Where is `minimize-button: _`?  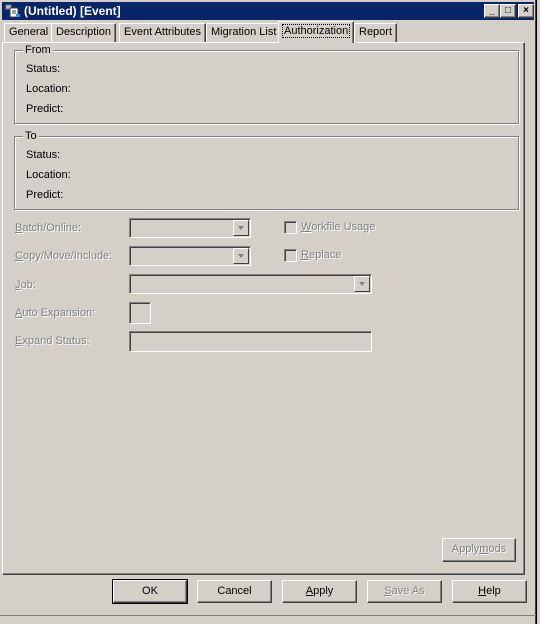 minimize-button: _ is located at coordinates (492, 11).